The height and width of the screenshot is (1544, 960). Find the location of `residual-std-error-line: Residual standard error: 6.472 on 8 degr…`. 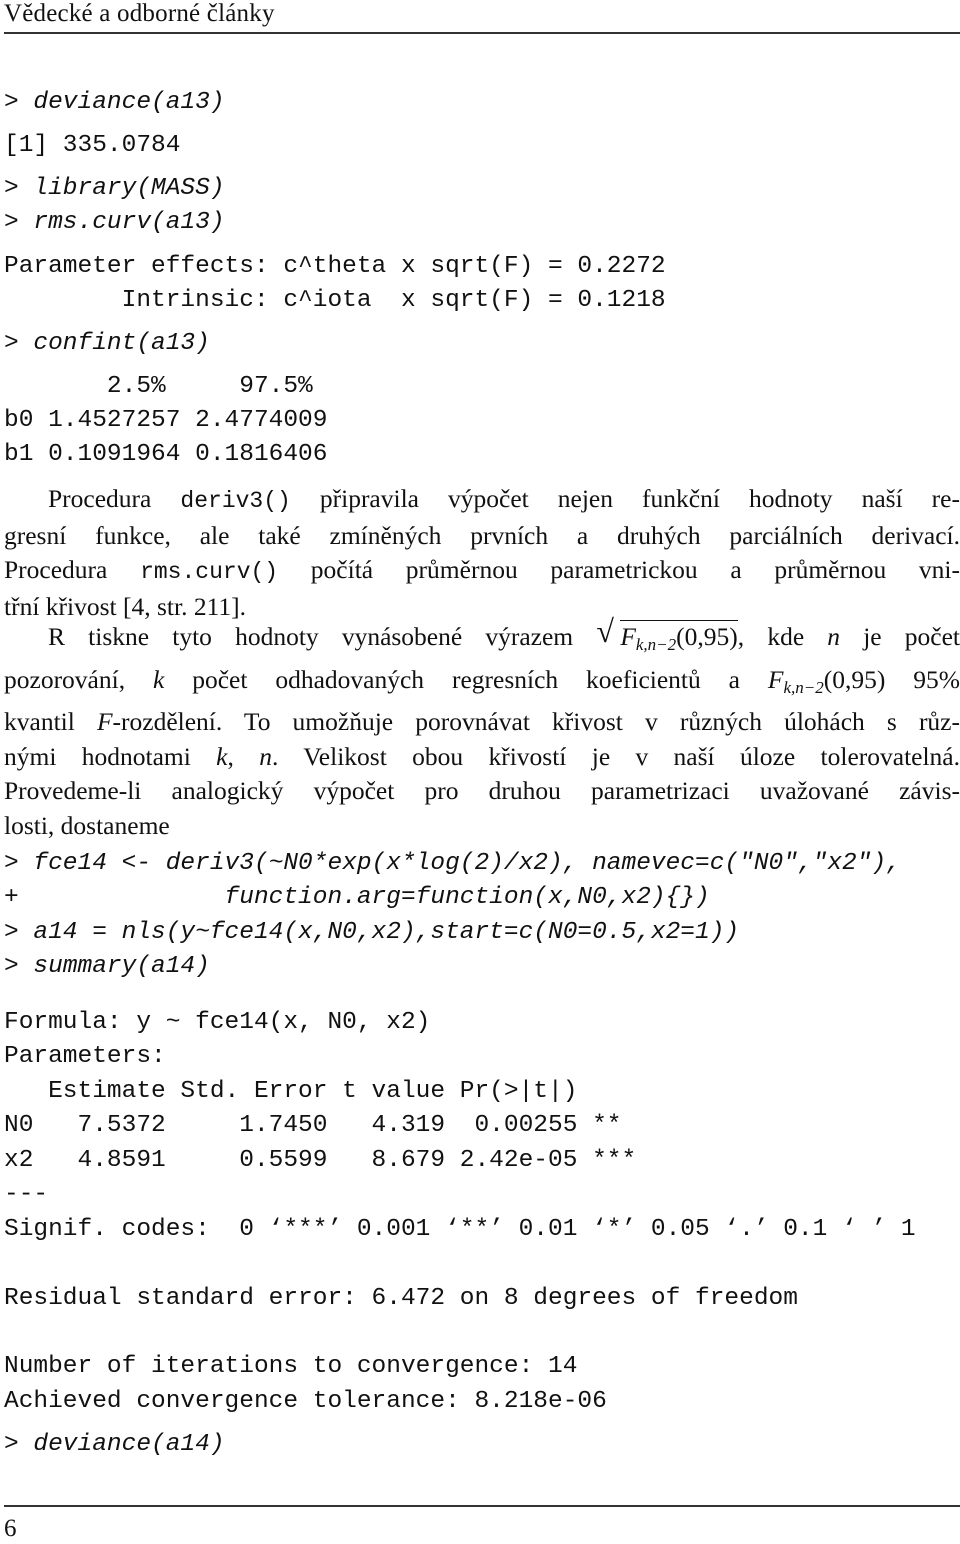

residual-std-error-line: Residual standard error: 6.472 on 8 degr… is located at coordinates (401, 1298).